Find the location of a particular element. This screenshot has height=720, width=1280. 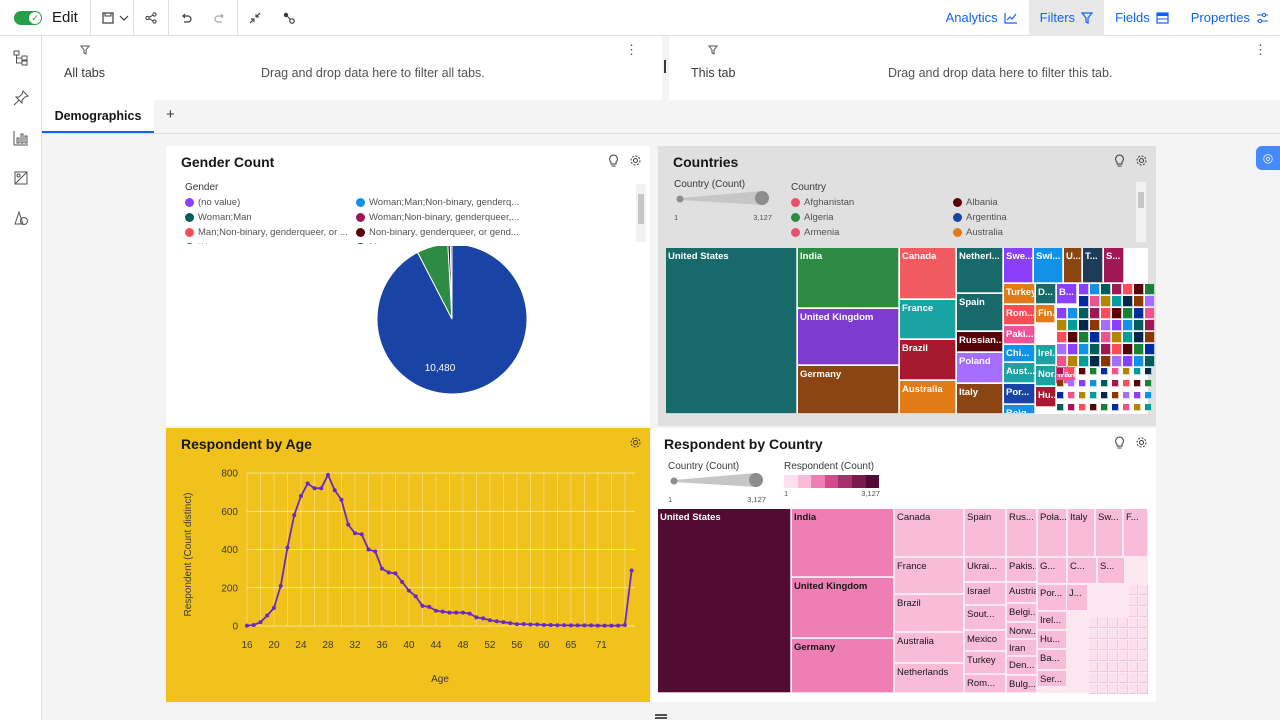

treemap-cell: Spain is located at coordinates (980, 312).